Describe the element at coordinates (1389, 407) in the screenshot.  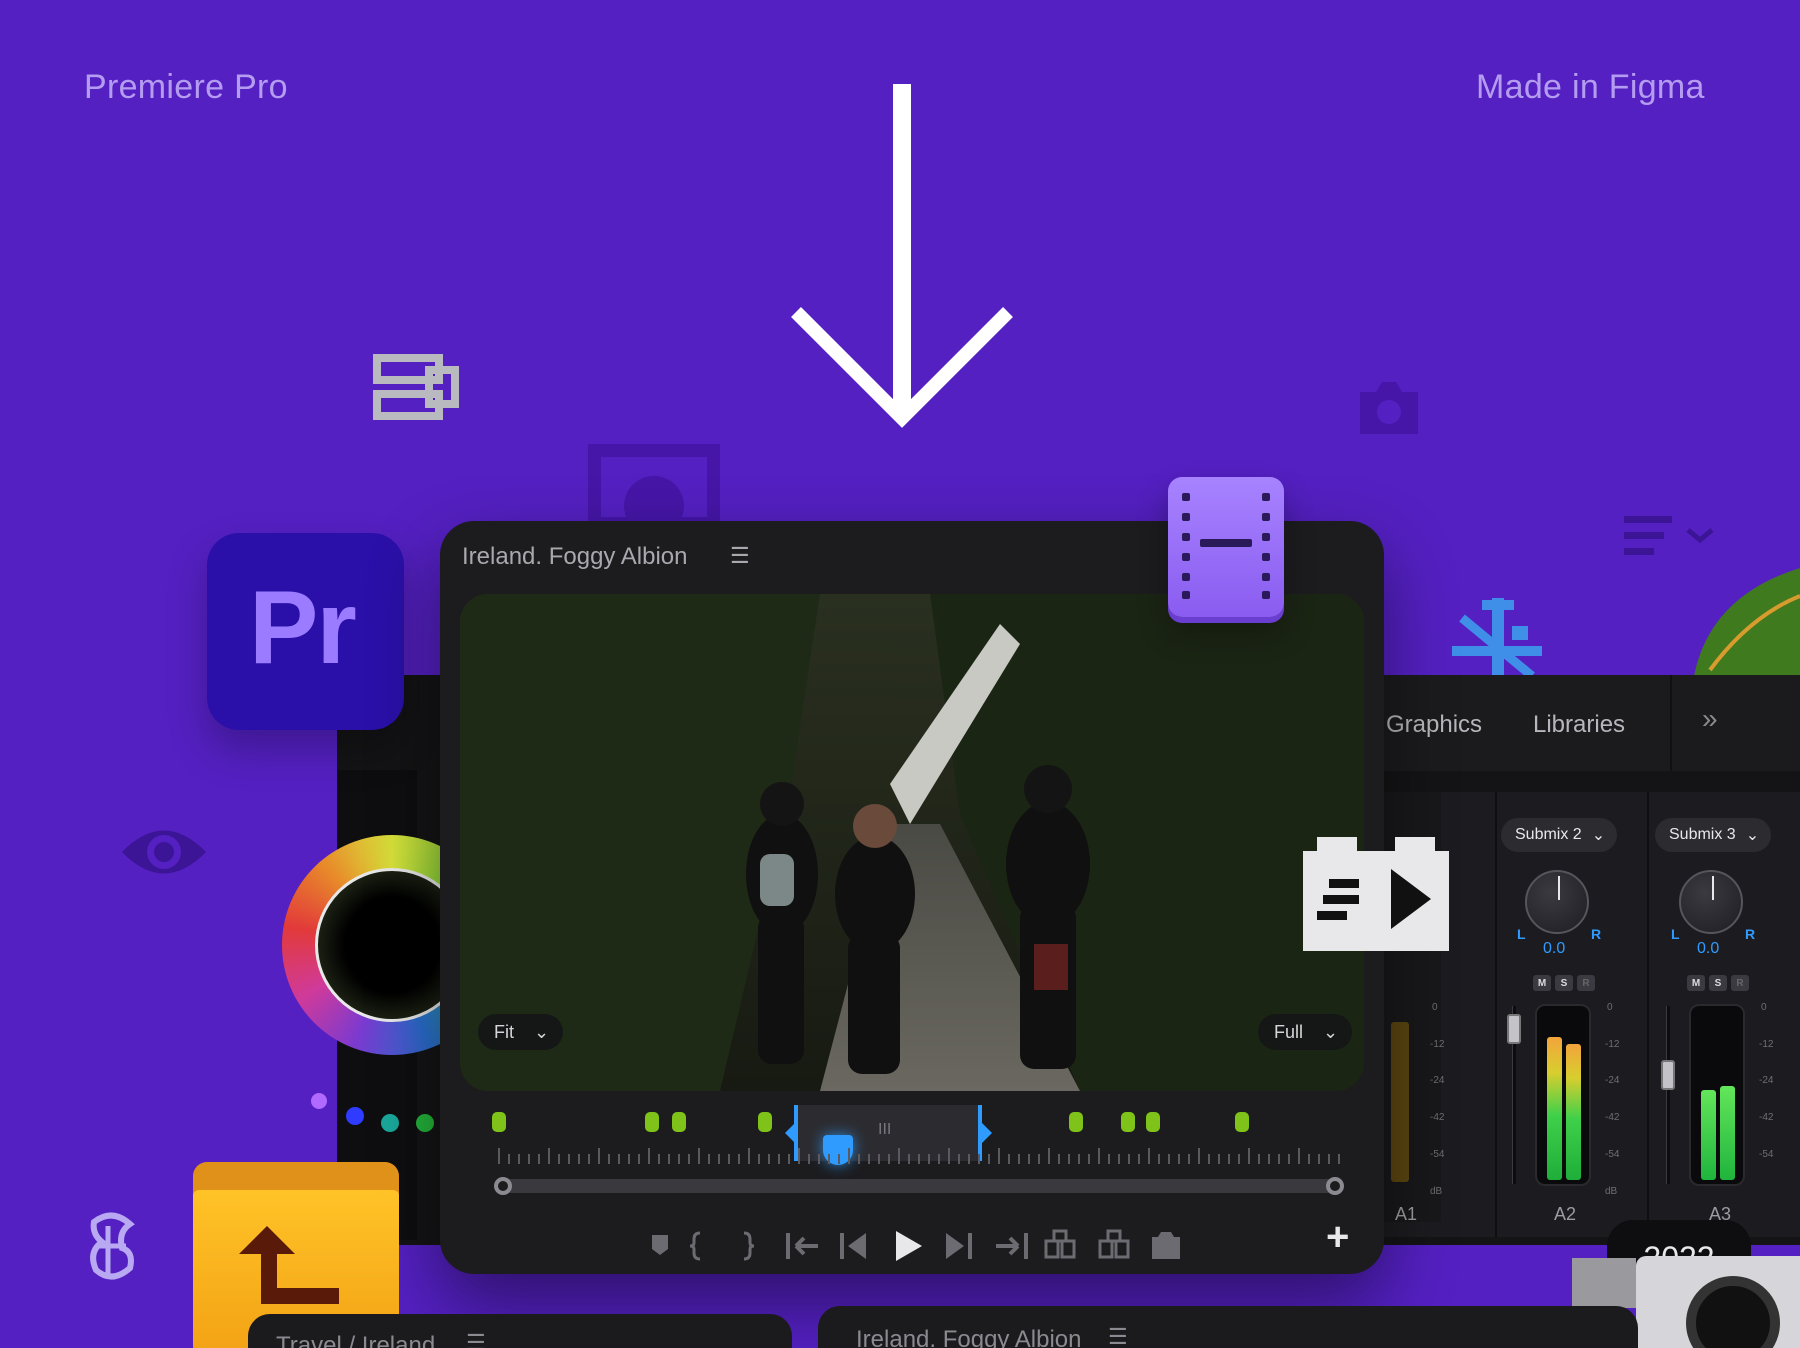
I see `camera-icon` at that location.